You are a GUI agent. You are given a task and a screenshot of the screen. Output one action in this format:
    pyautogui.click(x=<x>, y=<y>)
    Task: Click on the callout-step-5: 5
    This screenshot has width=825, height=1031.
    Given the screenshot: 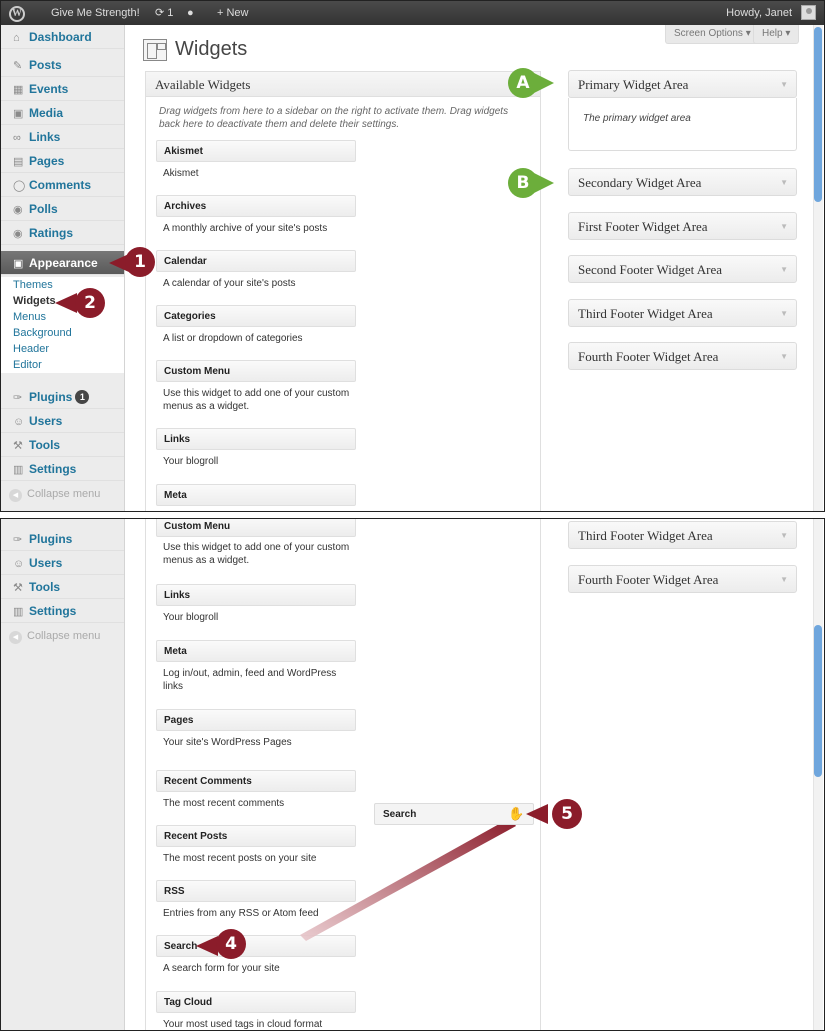 What is the action you would take?
    pyautogui.click(x=567, y=814)
    